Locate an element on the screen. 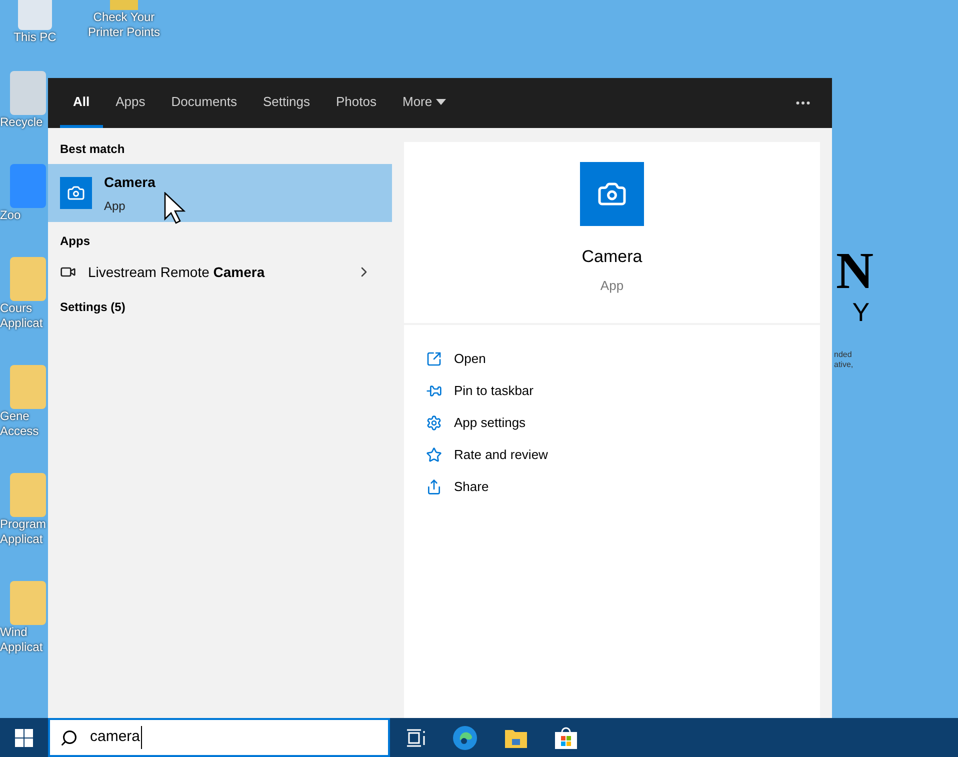 The image size is (958, 757). caret-icon is located at coordinates (441, 101).